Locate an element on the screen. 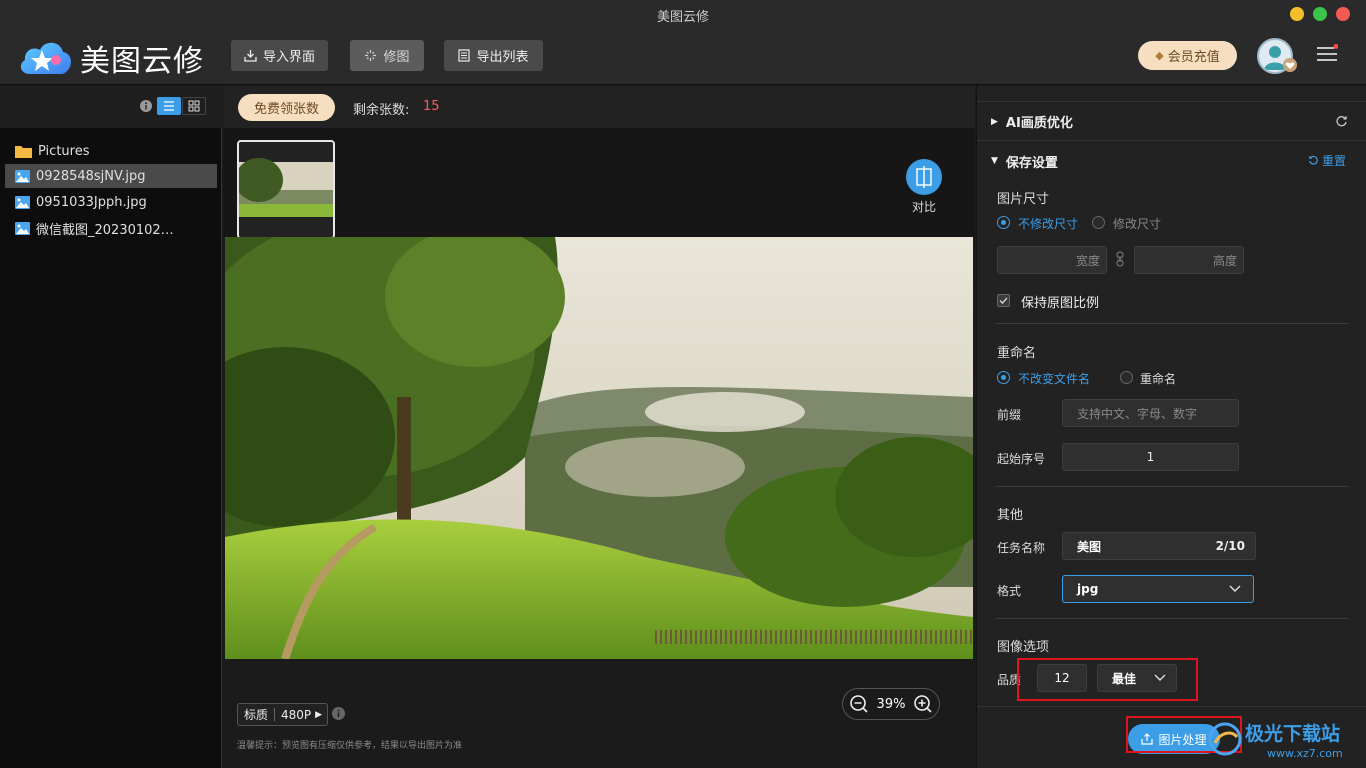 Image resolution: width=1366 pixels, height=768 pixels. file-item: 0928548sjNV.jpg is located at coordinates (111, 176).